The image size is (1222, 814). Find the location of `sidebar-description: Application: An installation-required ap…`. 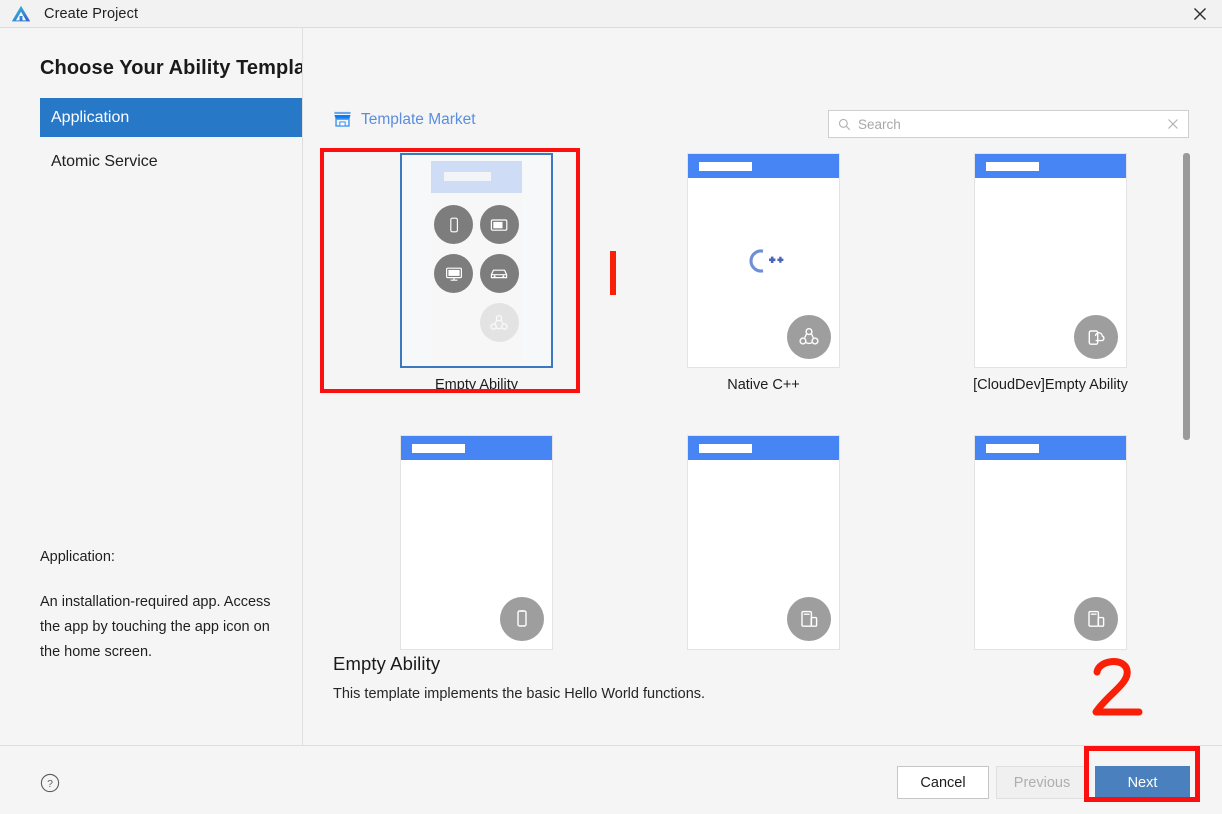

sidebar-description: Application: An installation-required ap… is located at coordinates (162, 605).